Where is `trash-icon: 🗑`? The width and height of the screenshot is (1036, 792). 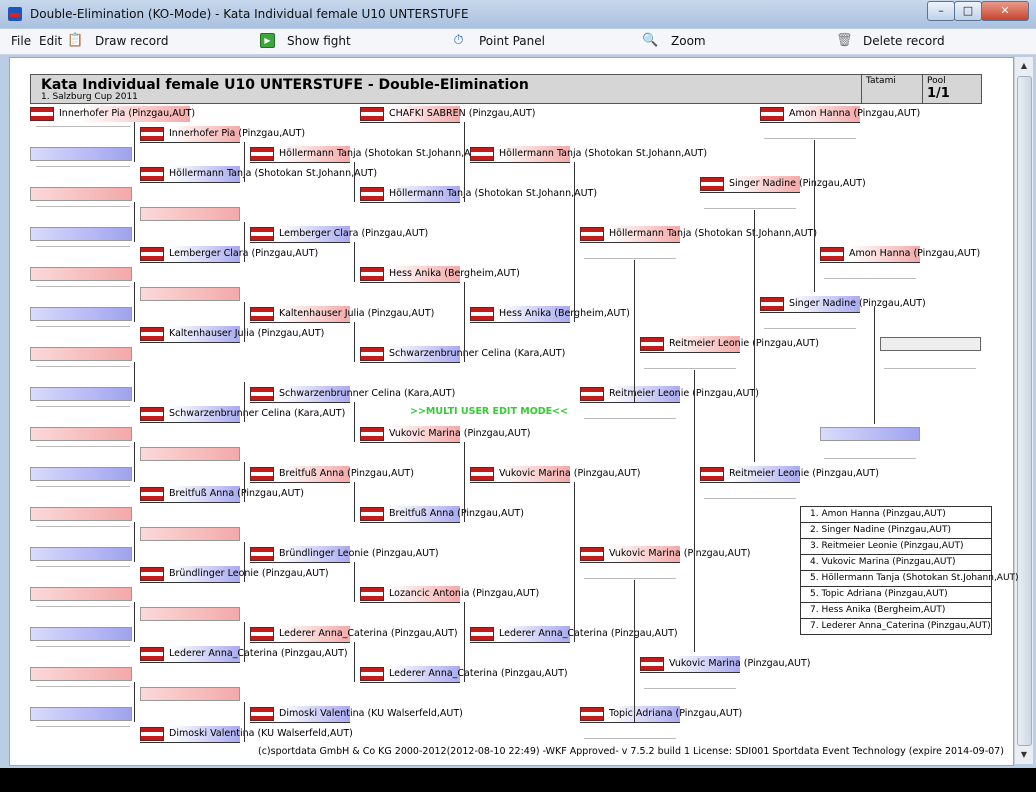 trash-icon: 🗑 is located at coordinates (844, 40).